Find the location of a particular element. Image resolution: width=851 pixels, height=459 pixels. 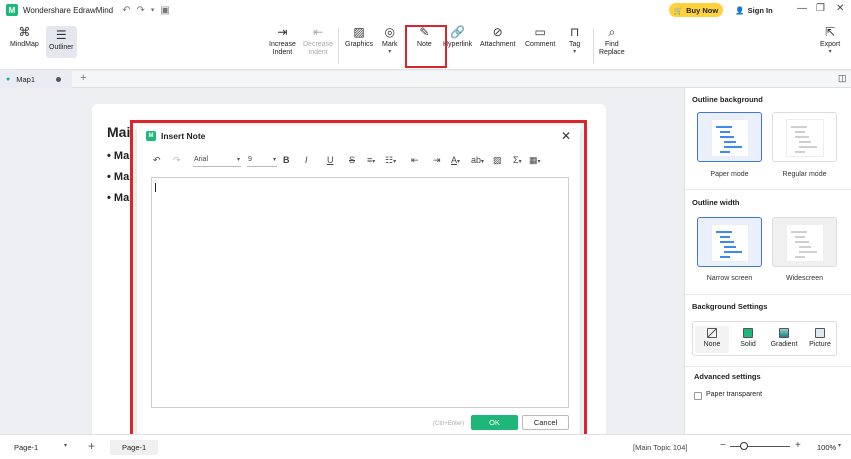

narrow-screen-label: Narrow screen is located at coordinates (729, 278).